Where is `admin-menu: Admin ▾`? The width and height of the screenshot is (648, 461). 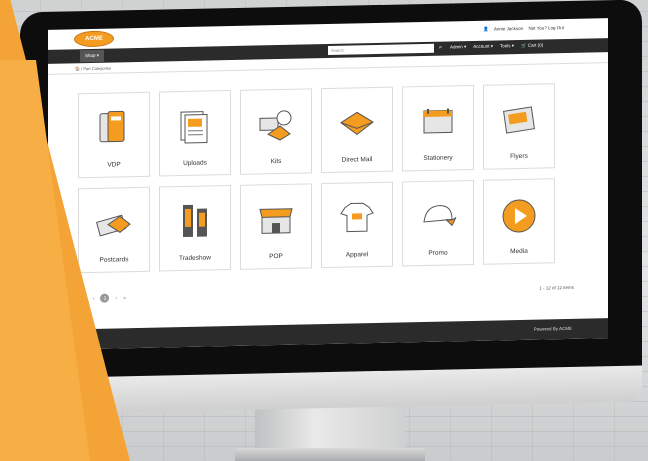
admin-menu: Admin ▾ is located at coordinates (458, 47).